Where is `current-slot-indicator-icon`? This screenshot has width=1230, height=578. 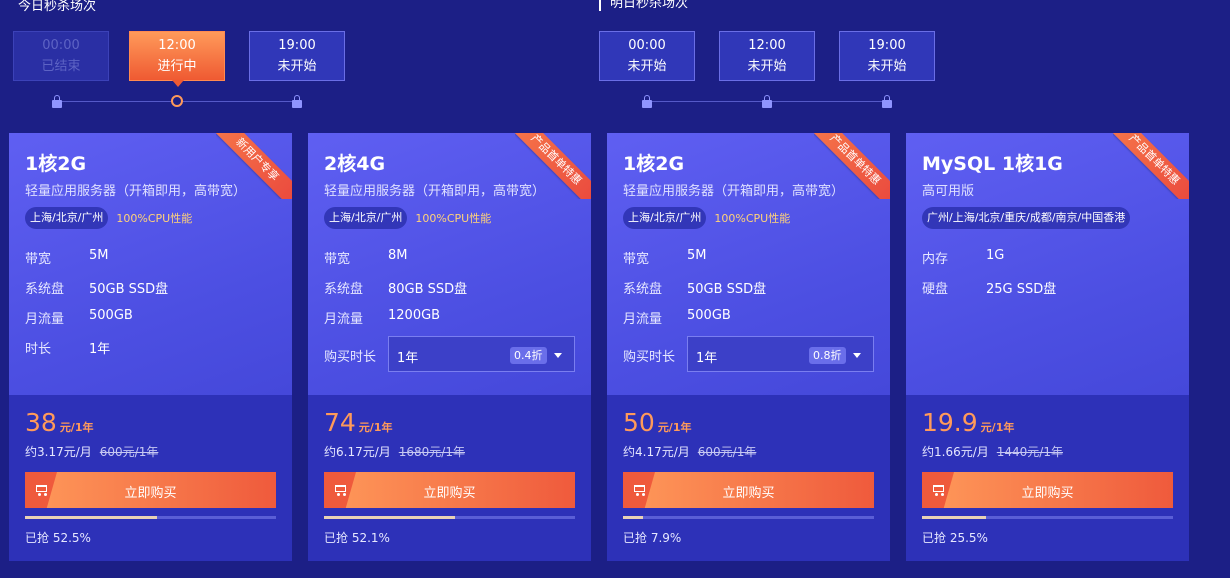
current-slot-indicator-icon is located at coordinates (177, 101).